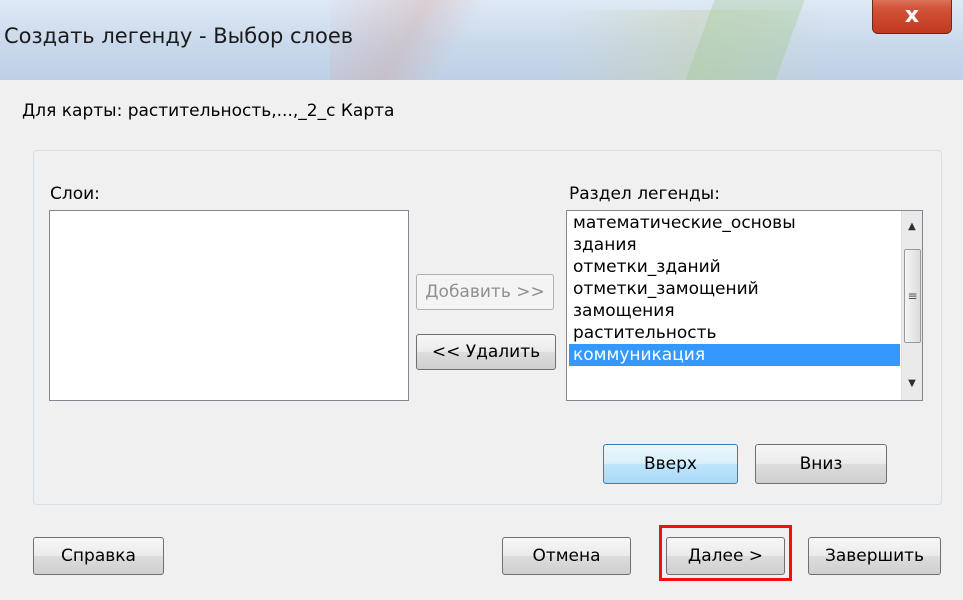 This screenshot has height=600, width=963. I want to click on scroll-thumb: ≡, so click(912, 296).